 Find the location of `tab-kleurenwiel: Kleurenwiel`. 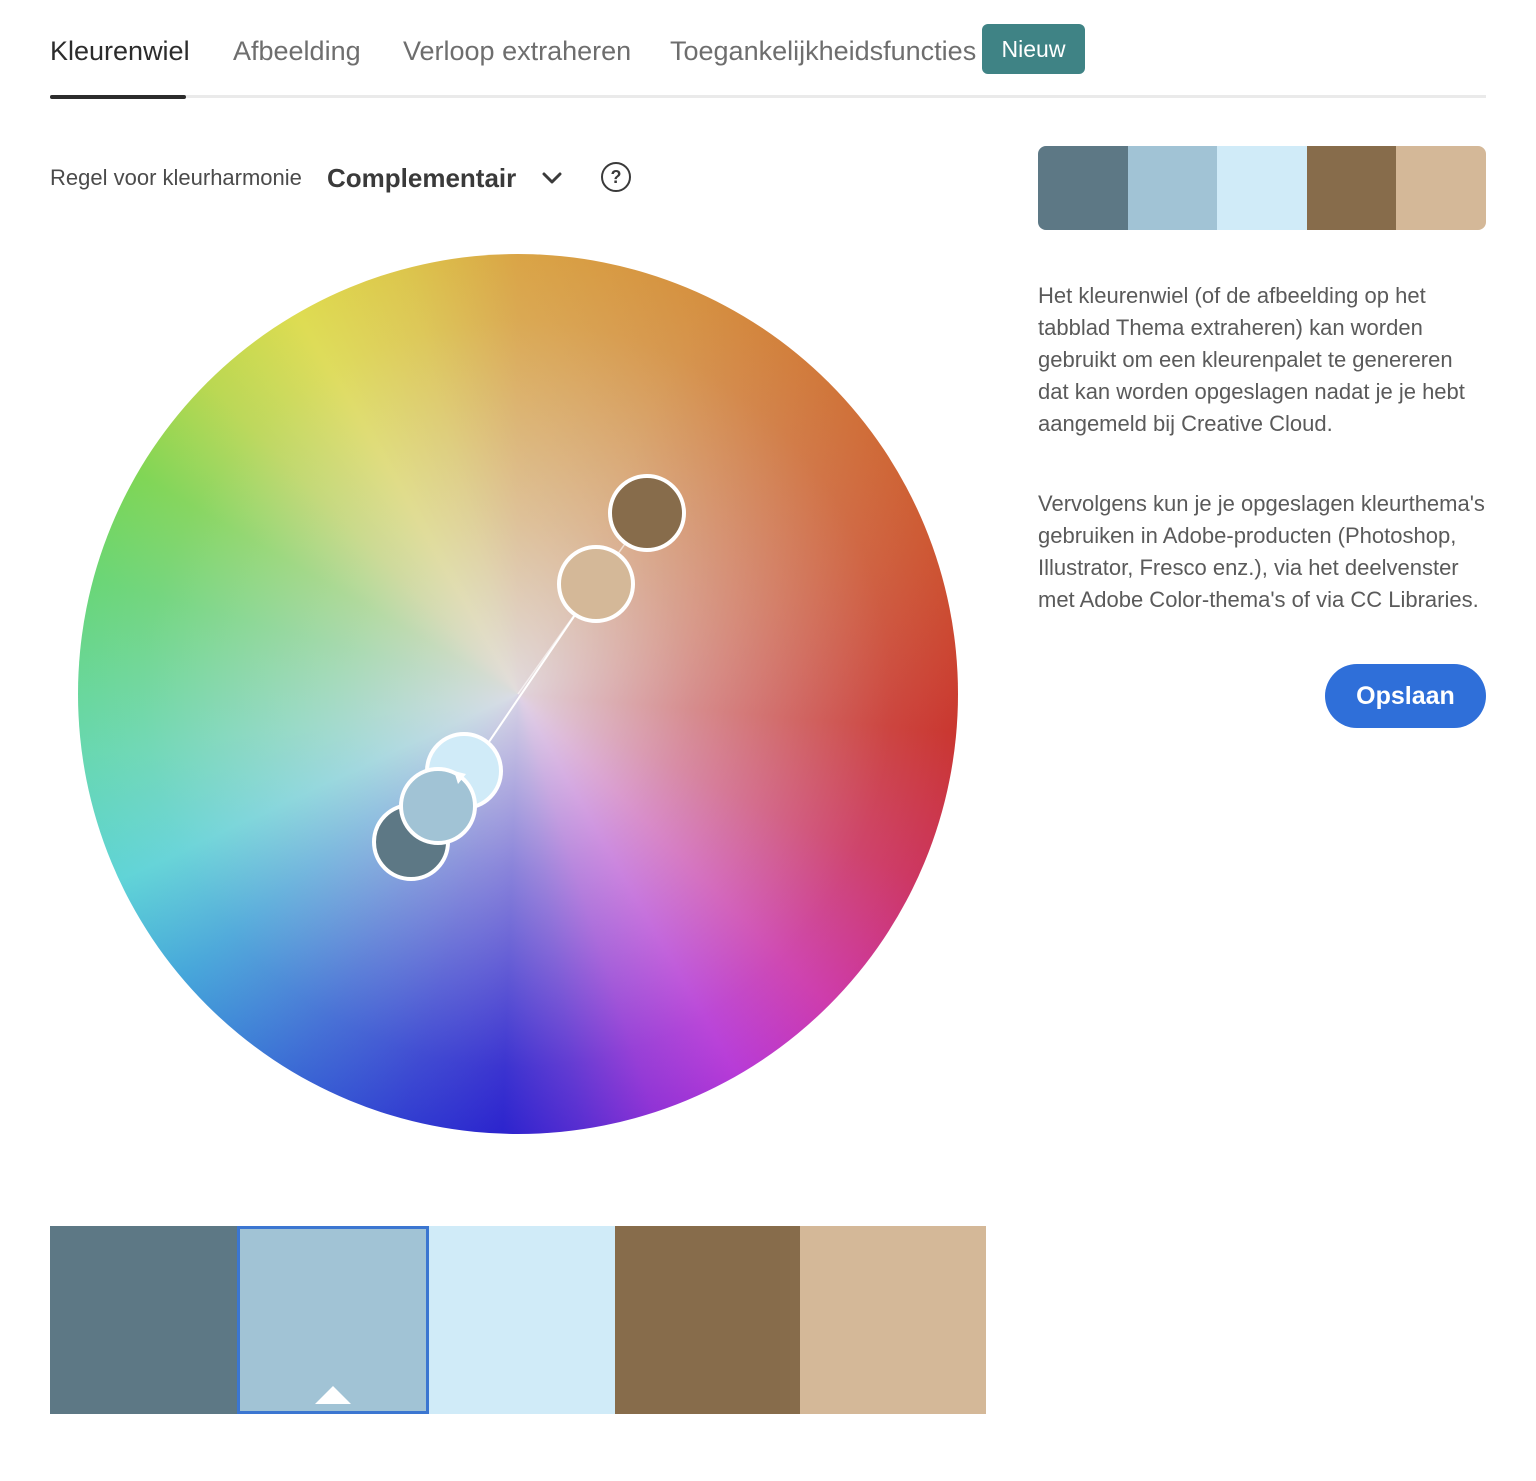

tab-kleurenwiel: Kleurenwiel is located at coordinates (120, 51).